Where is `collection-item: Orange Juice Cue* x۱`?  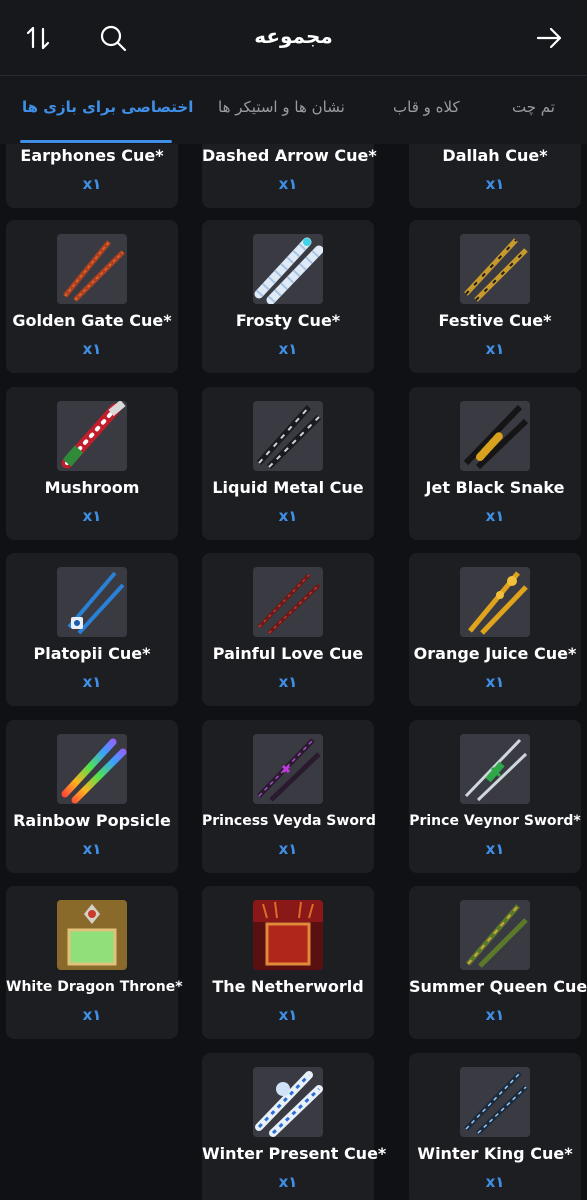
collection-item: Orange Juice Cue* x۱ is located at coordinates (495, 629).